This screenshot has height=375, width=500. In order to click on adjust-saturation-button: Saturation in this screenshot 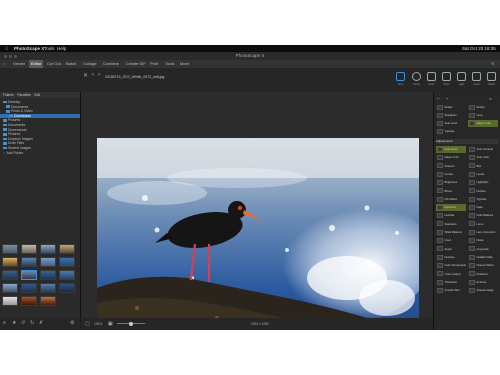, I will do `click(451, 224)`.